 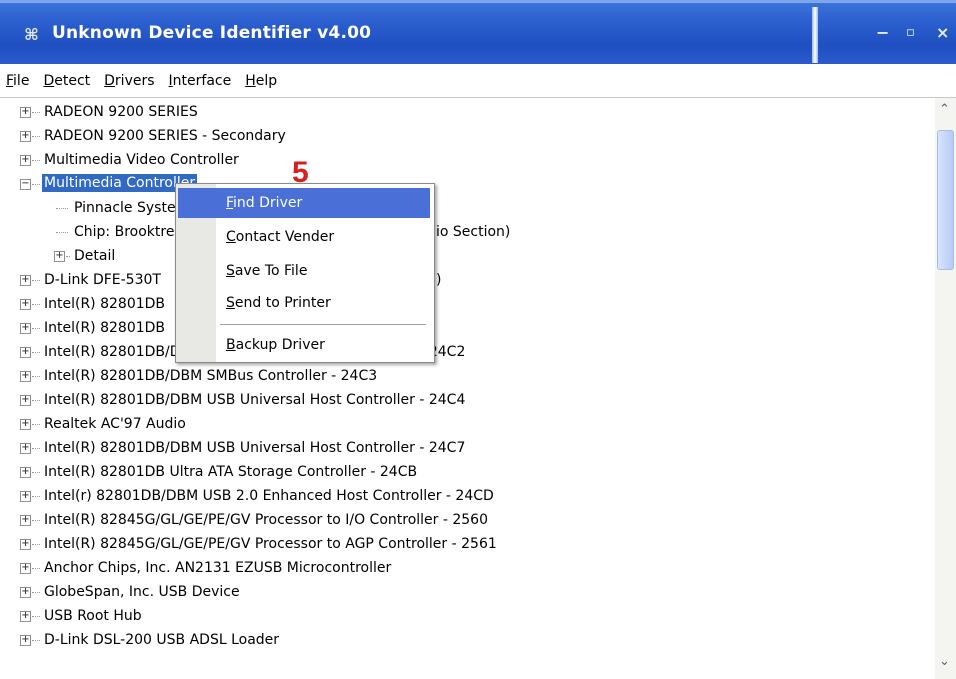 I want to click on menu-drivers: Drivers, so click(x=129, y=81).